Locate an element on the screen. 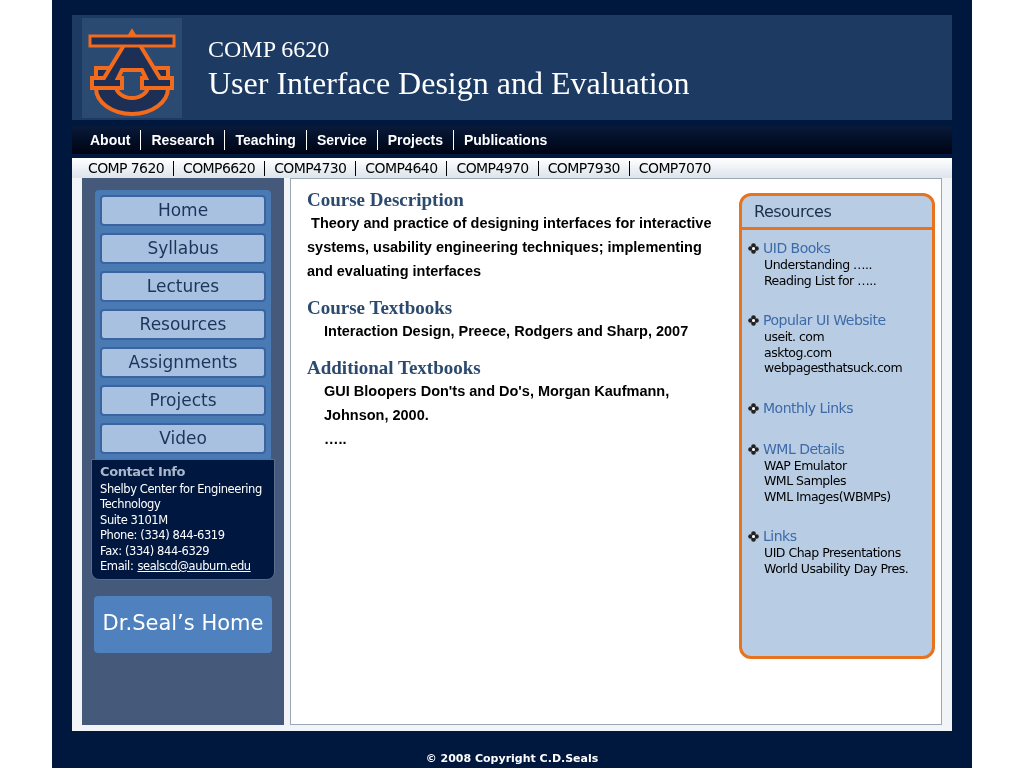 The height and width of the screenshot is (768, 1024). email-link: sealscd@auburn.edu is located at coordinates (194, 567).